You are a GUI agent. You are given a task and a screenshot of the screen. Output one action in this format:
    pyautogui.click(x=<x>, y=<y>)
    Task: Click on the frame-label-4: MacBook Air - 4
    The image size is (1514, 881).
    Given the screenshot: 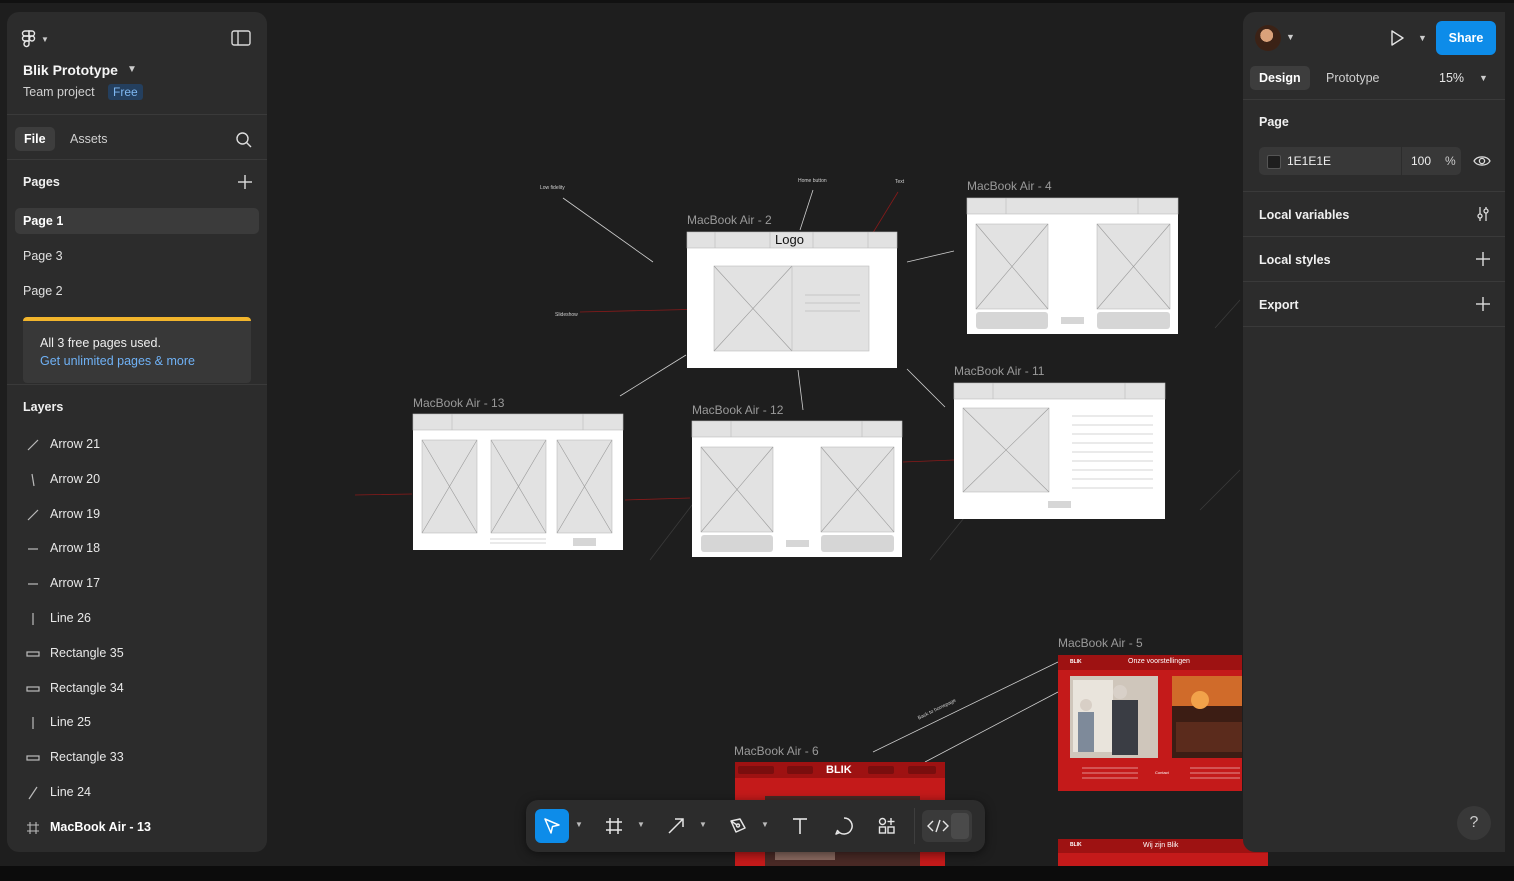 What is the action you would take?
    pyautogui.click(x=1009, y=186)
    